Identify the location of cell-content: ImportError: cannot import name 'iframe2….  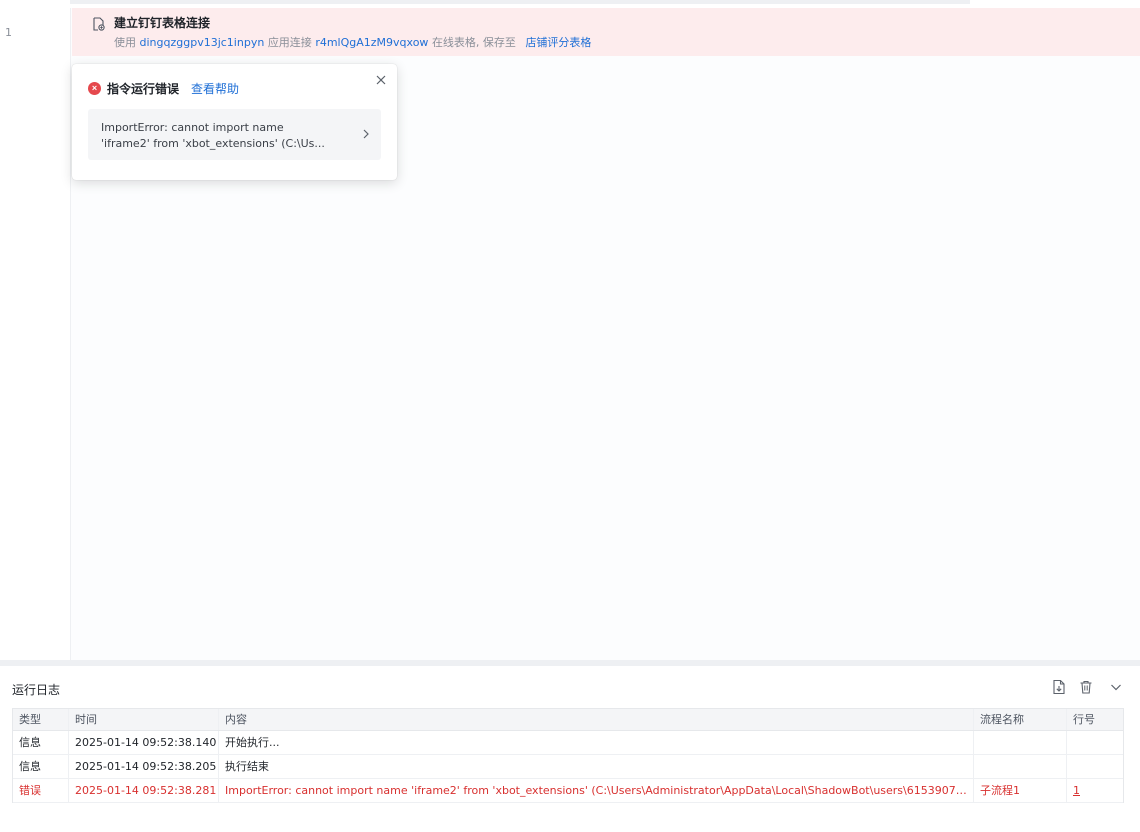
(596, 790).